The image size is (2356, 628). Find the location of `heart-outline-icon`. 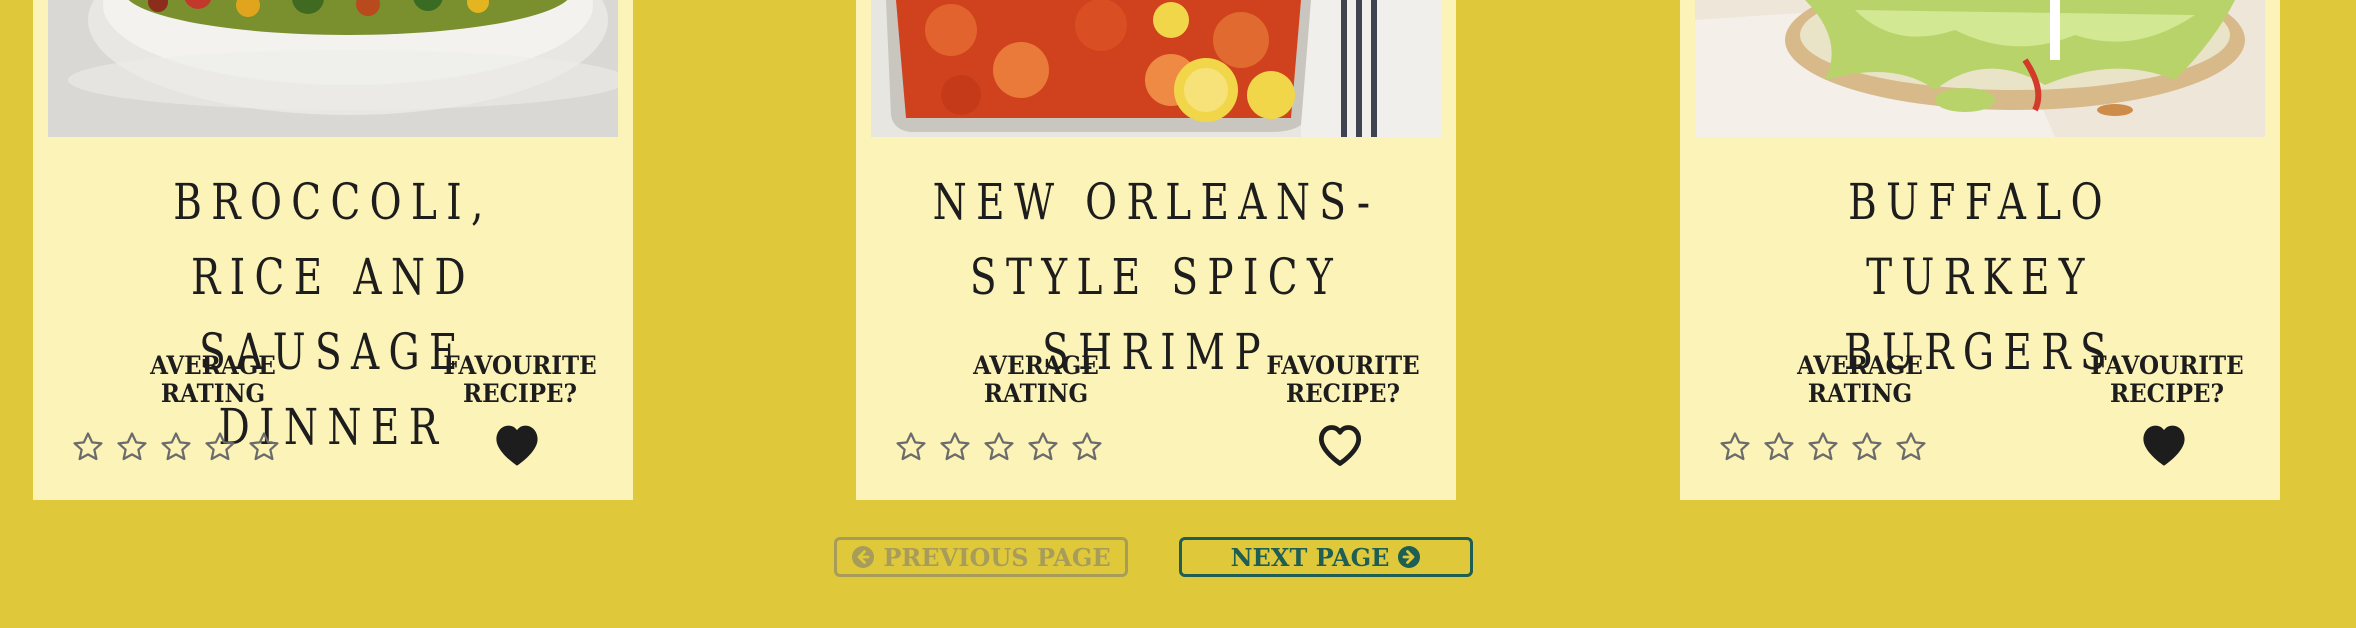

heart-outline-icon is located at coordinates (1340, 444).